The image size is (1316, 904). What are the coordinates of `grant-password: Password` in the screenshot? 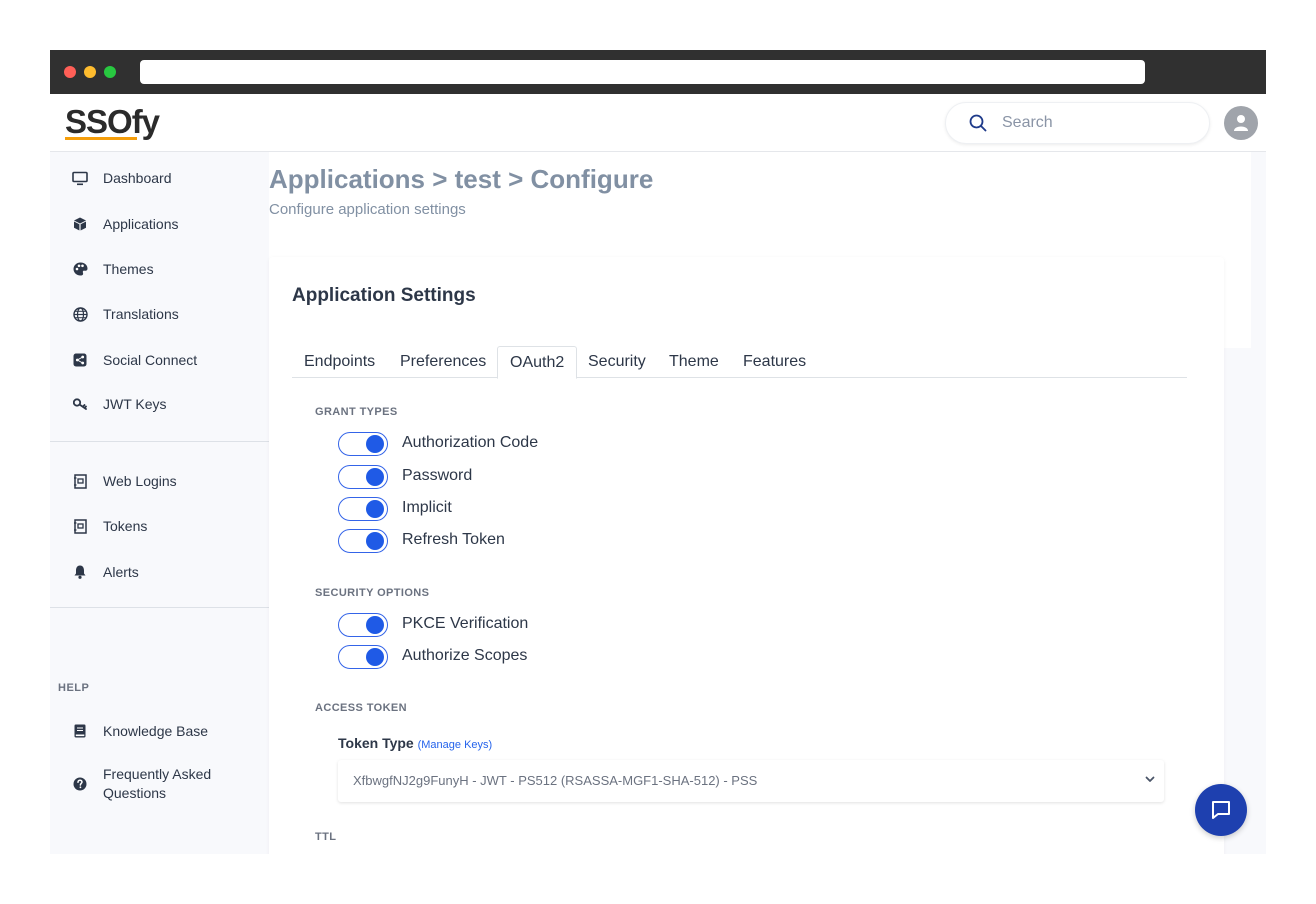 It's located at (538, 477).